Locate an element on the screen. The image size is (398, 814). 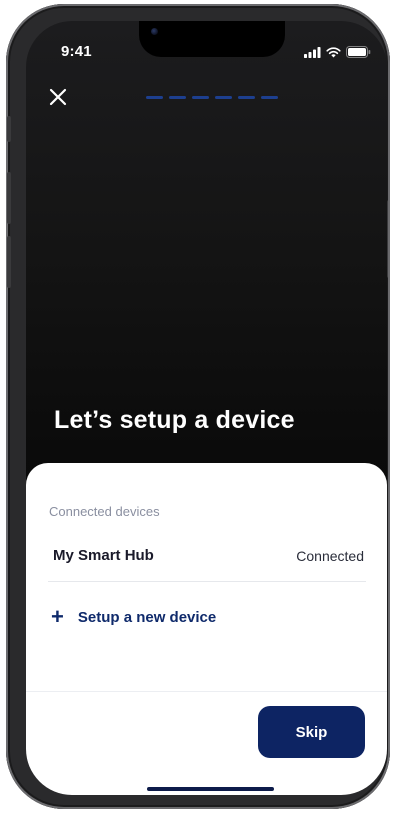
device-status: Connected is located at coordinates (330, 556).